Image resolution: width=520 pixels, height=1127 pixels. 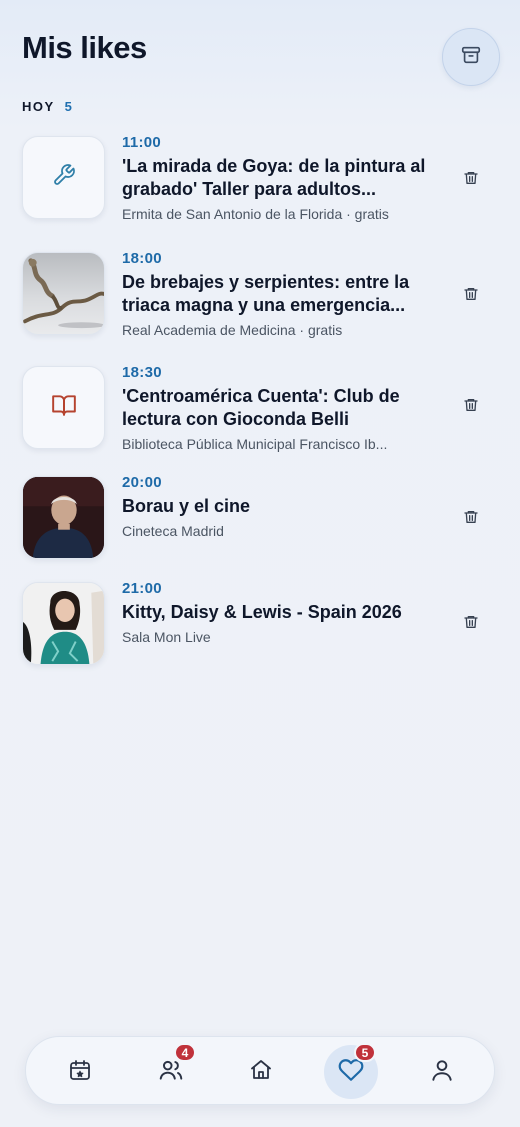 I want to click on event-venue: Cineteca Madrid, so click(x=173, y=531).